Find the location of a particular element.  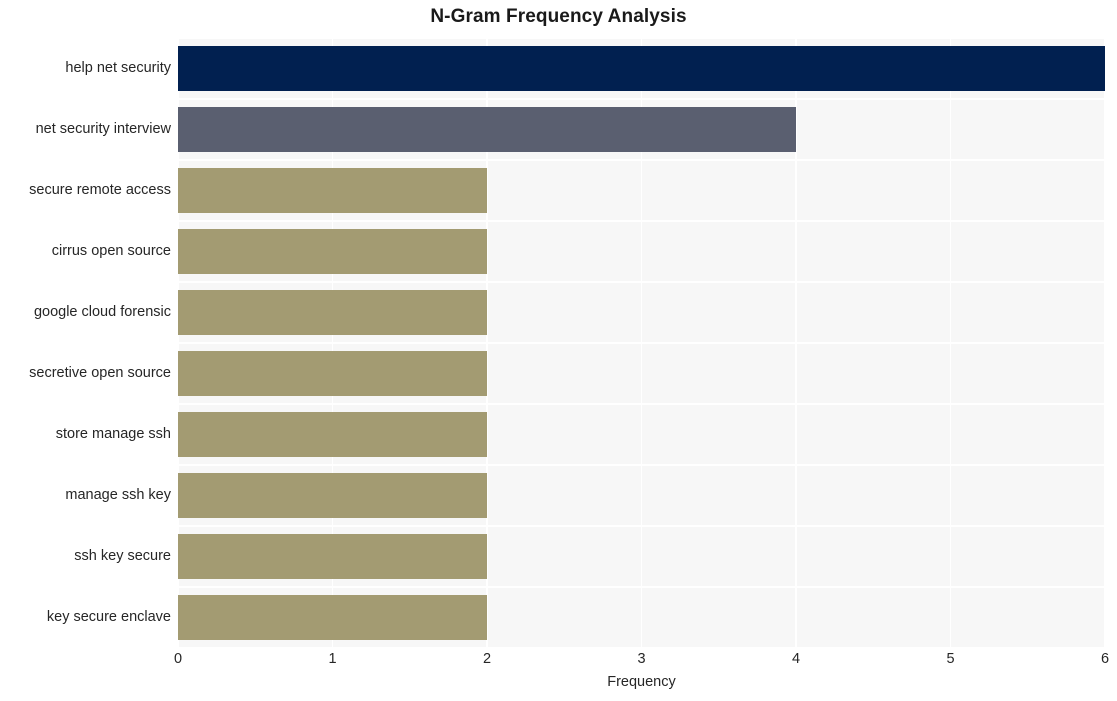

x-axis-tick-label: 3 is located at coordinates (641, 659).